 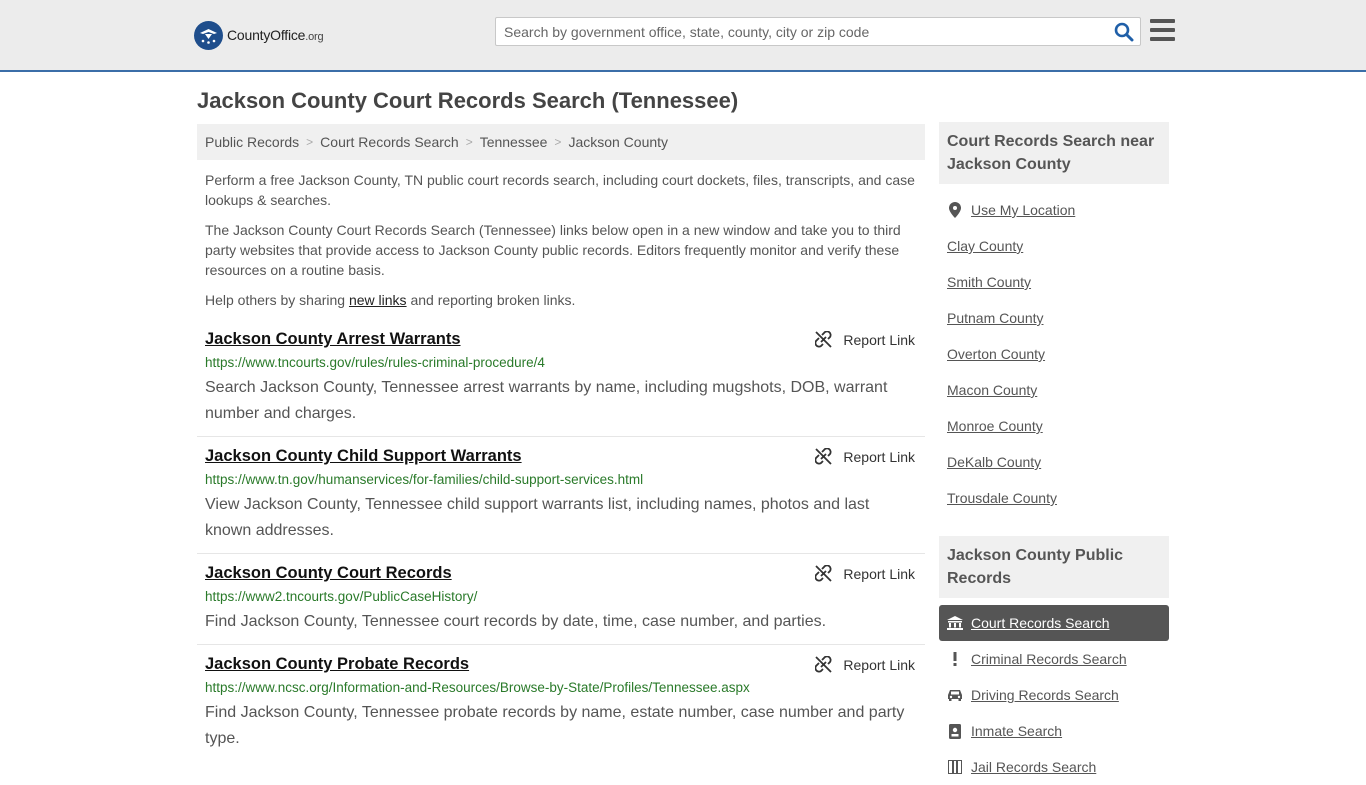 I want to click on sidebar-public-records-panel: Jackson County Public Records, so click(x=1054, y=567).